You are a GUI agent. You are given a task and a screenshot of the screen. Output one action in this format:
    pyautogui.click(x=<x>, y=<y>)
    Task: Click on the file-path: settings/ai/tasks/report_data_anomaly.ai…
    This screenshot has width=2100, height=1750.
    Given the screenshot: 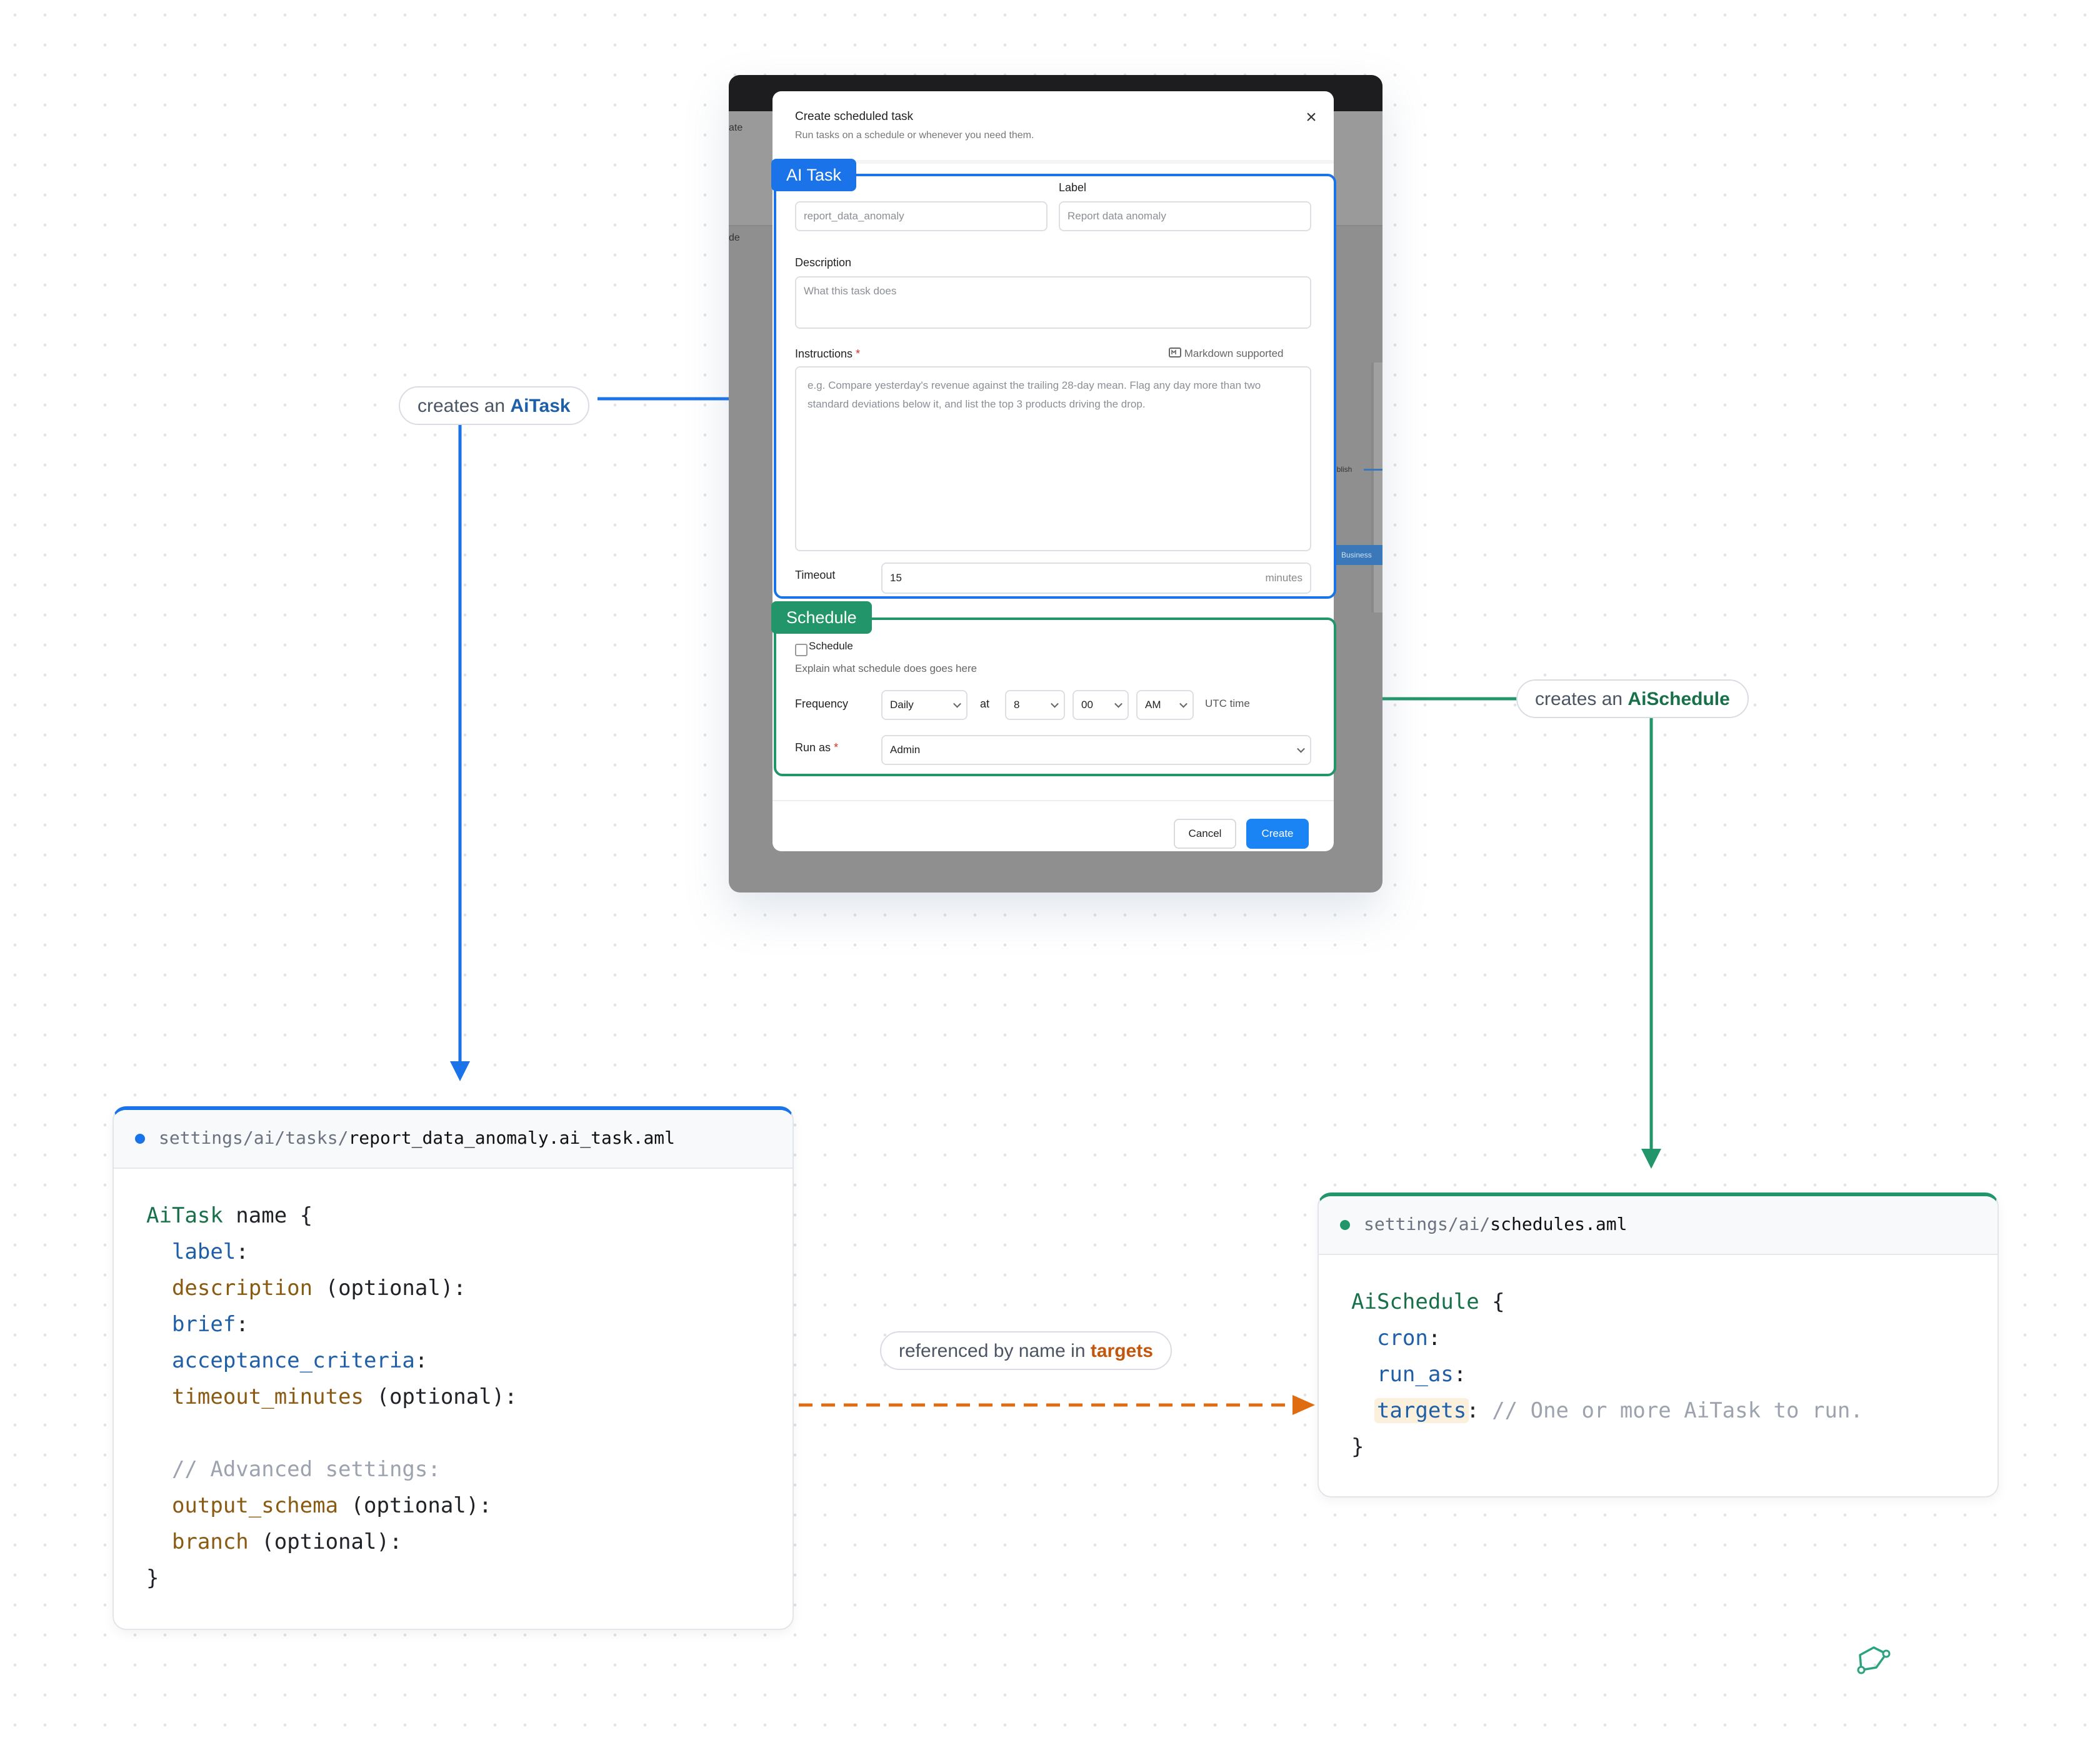 What is the action you would take?
    pyautogui.click(x=417, y=1138)
    